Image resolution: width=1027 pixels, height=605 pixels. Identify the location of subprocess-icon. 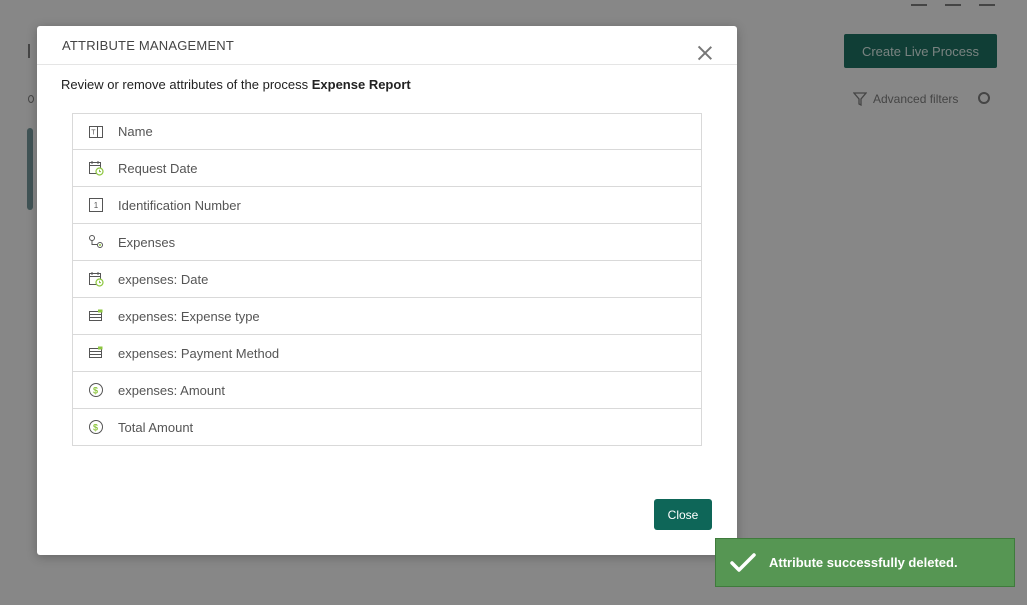
(96, 242).